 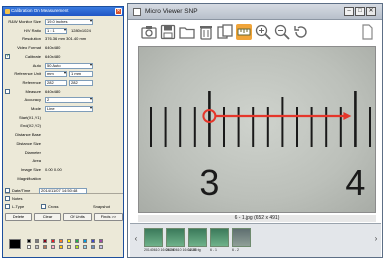 I want to click on clear-button: Clear, so click(x=47, y=217).